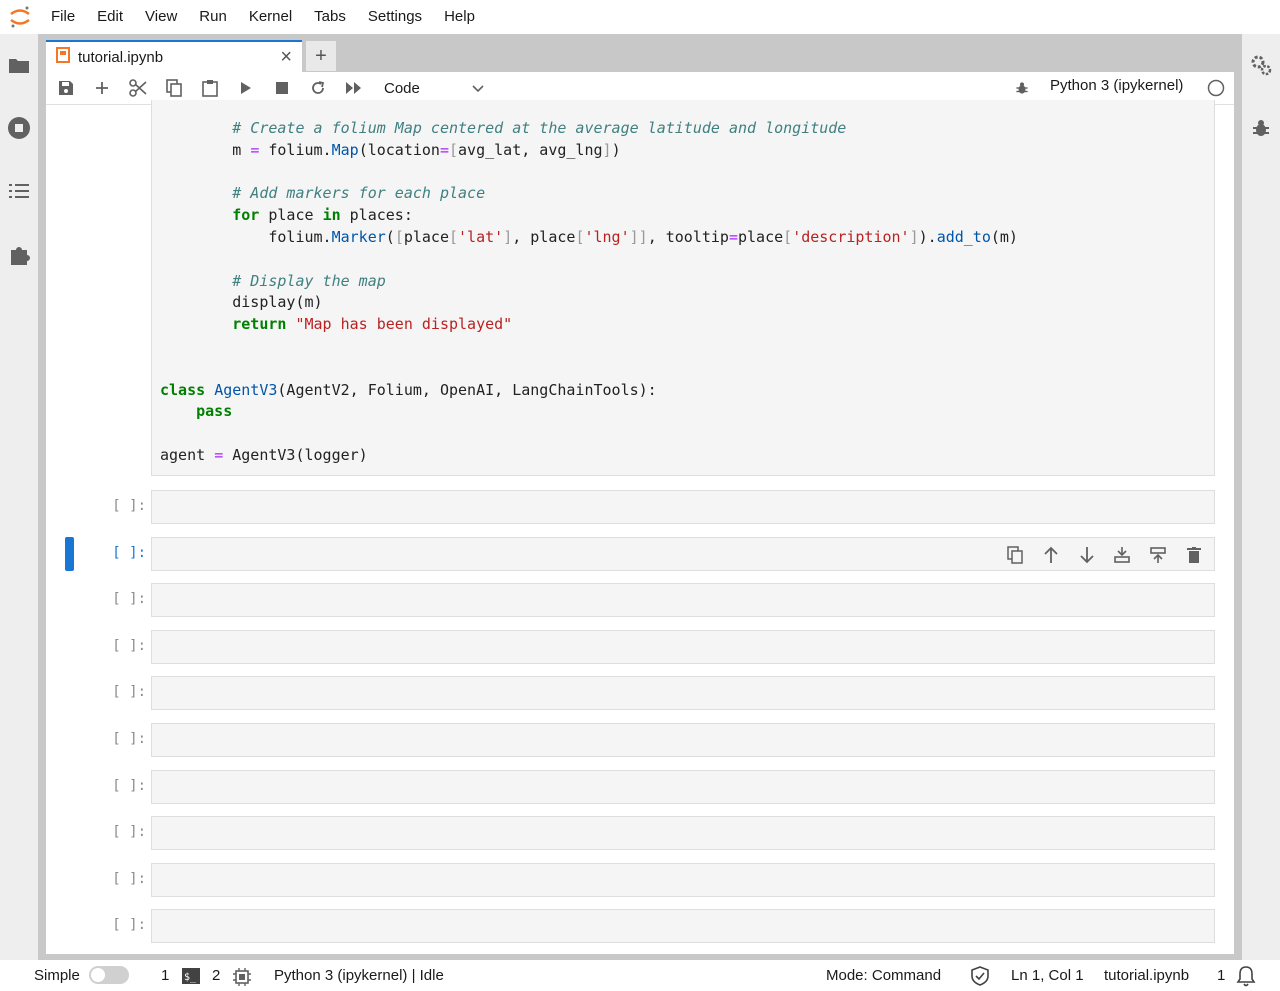 This screenshot has width=1280, height=991. Describe the element at coordinates (330, 17) in the screenshot. I see `menu-tabs: Tabs` at that location.